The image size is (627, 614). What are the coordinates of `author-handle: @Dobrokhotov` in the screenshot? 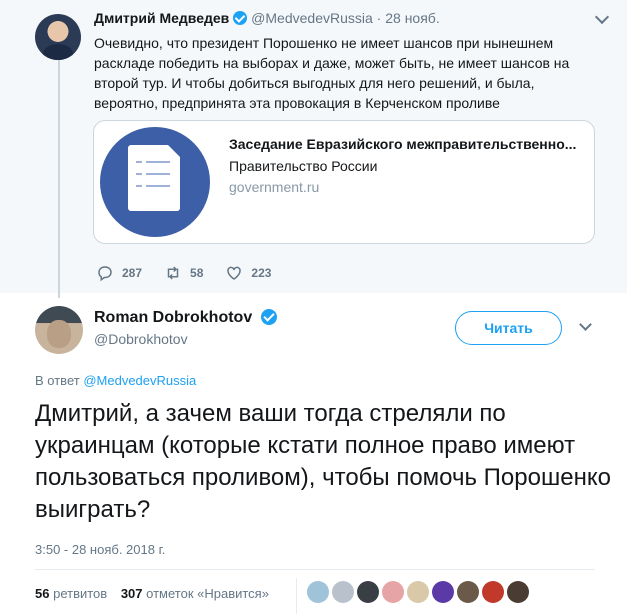 It's located at (141, 339).